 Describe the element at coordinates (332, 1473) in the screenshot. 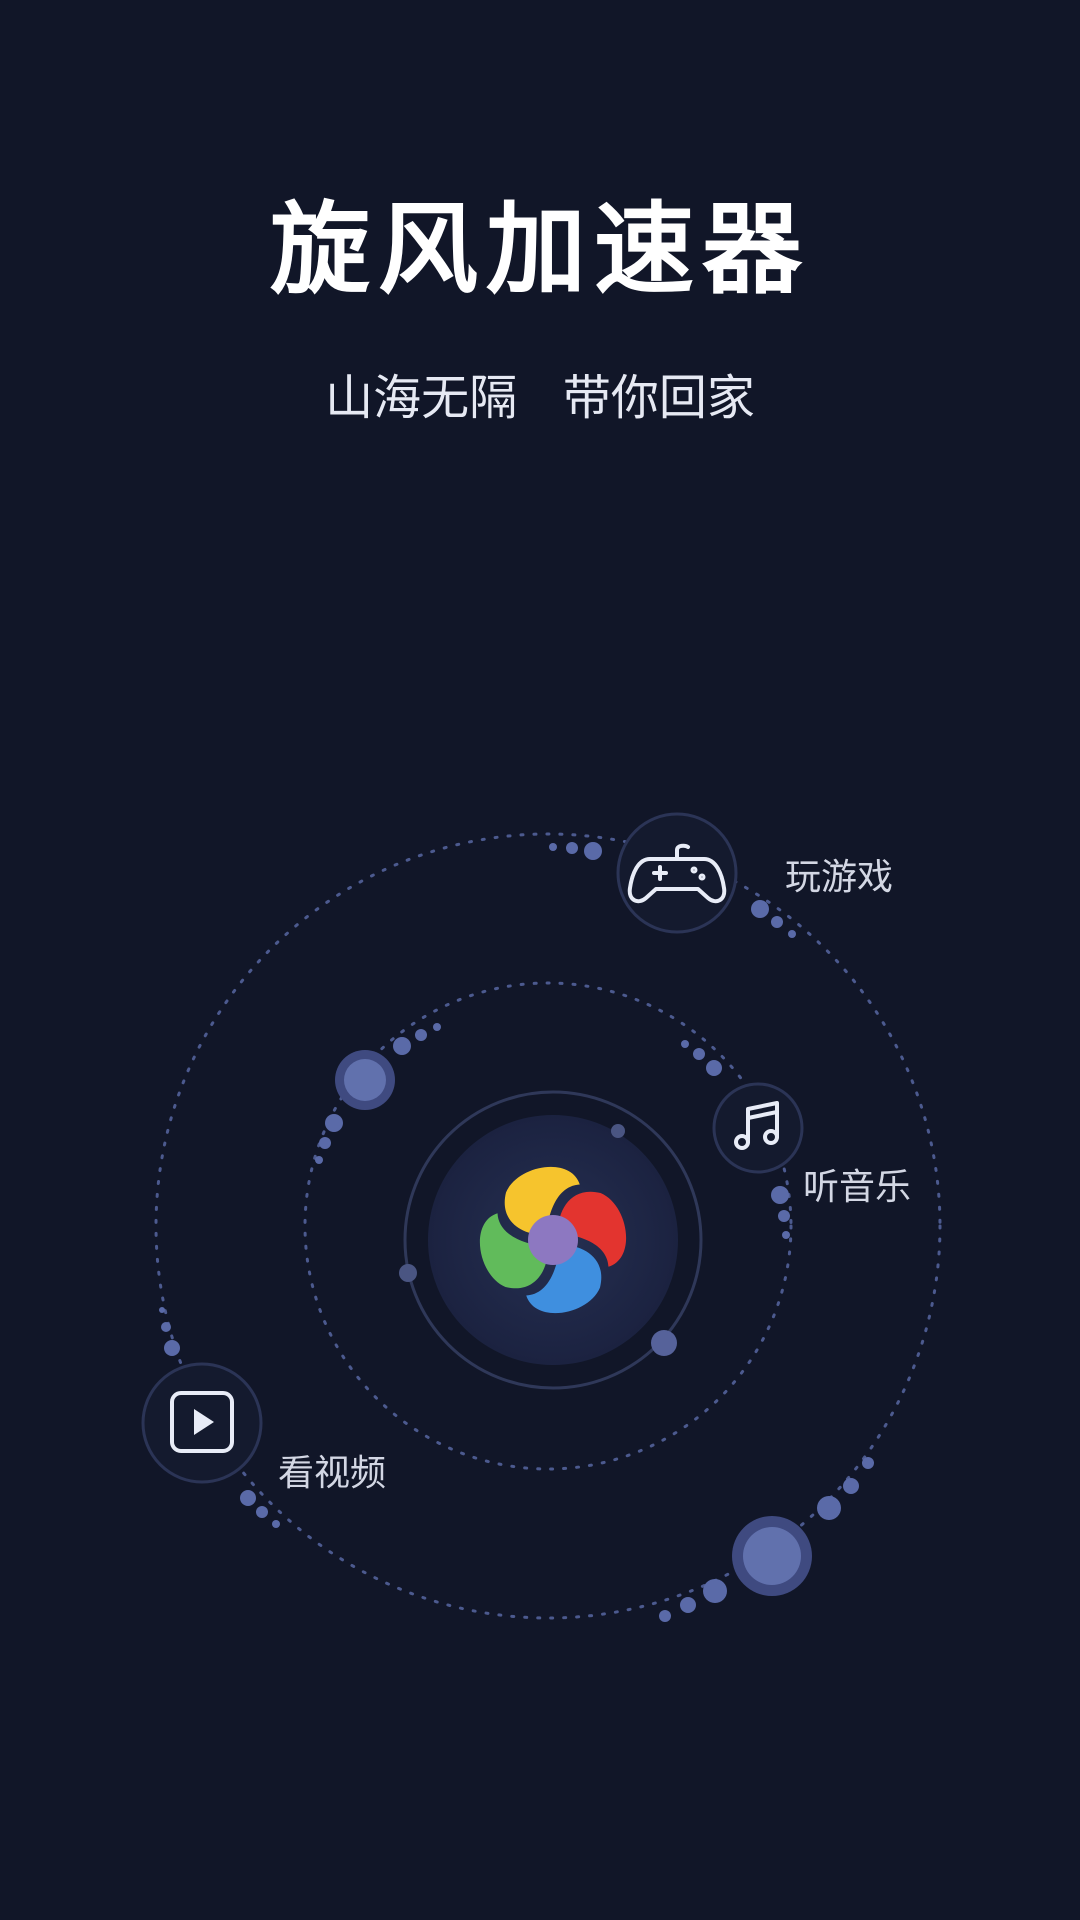

I see `feature-label-video: 看视频` at that location.